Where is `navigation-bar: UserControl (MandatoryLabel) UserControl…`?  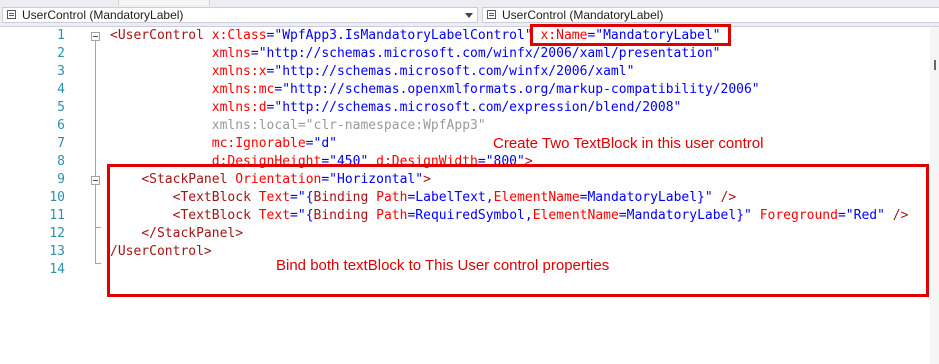
navigation-bar: UserControl (MandatoryLabel) UserControl… is located at coordinates (469, 16).